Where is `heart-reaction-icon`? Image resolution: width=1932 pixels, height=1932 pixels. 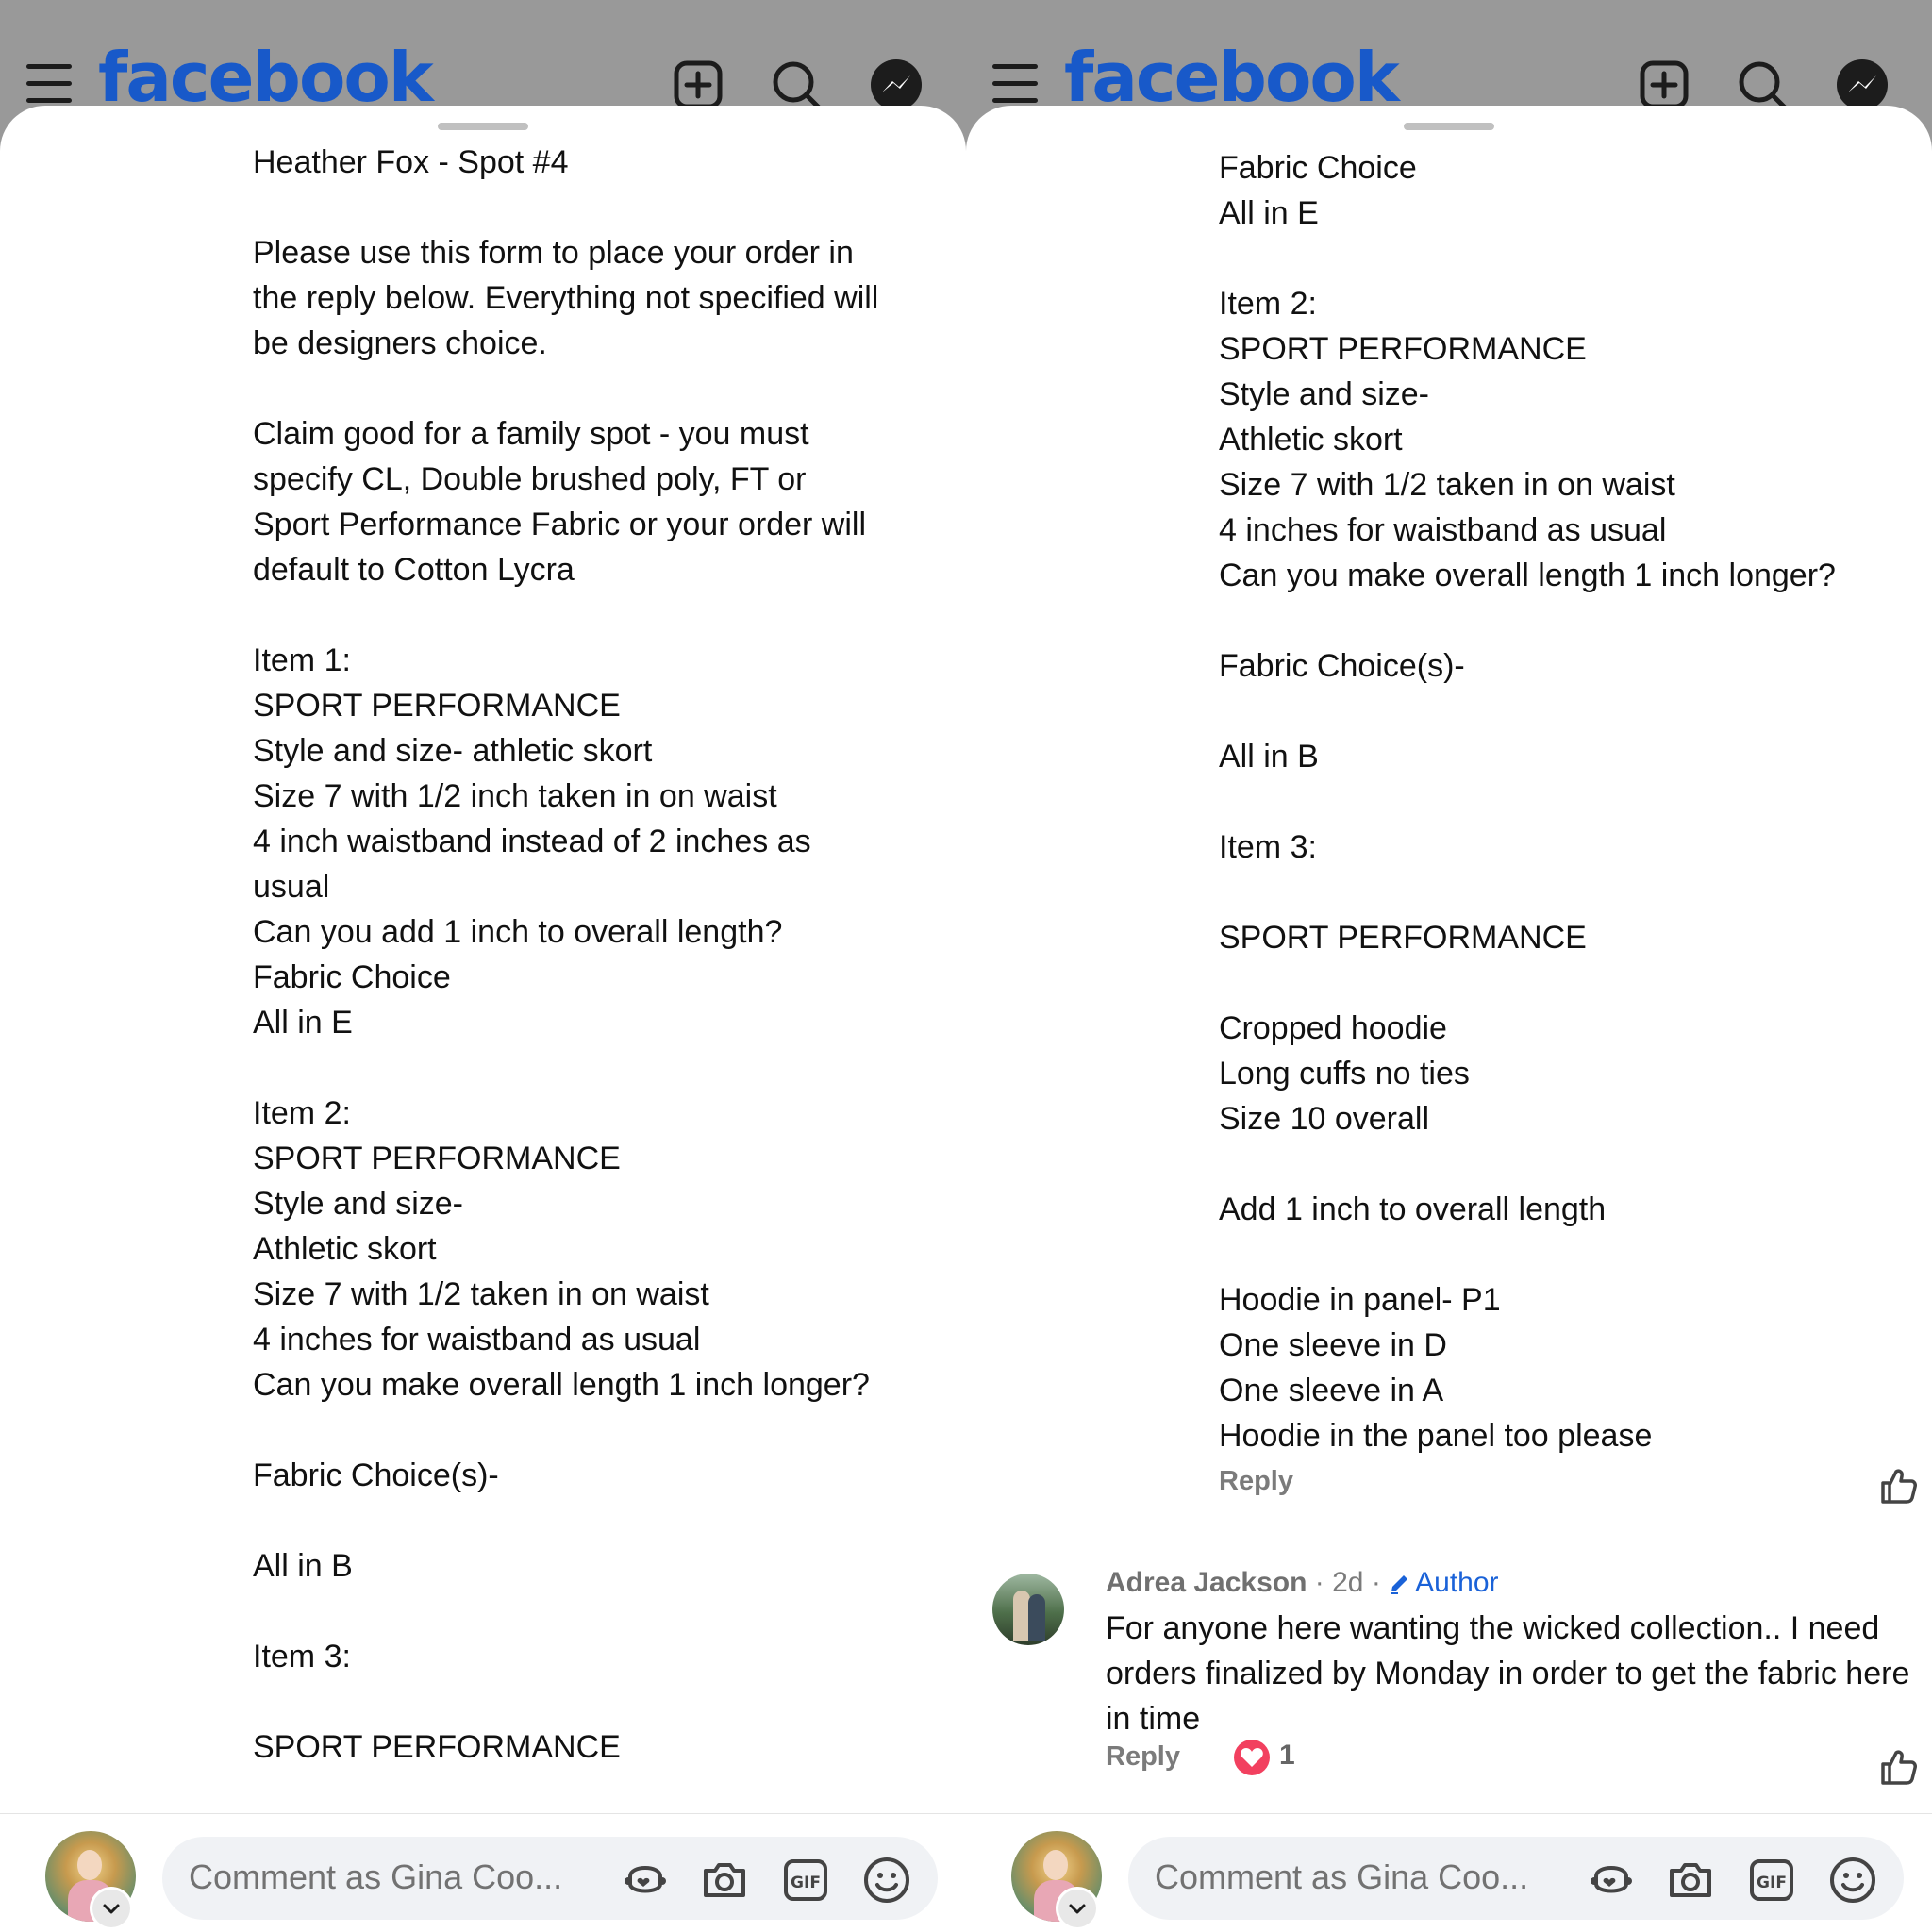 heart-reaction-icon is located at coordinates (1252, 1758).